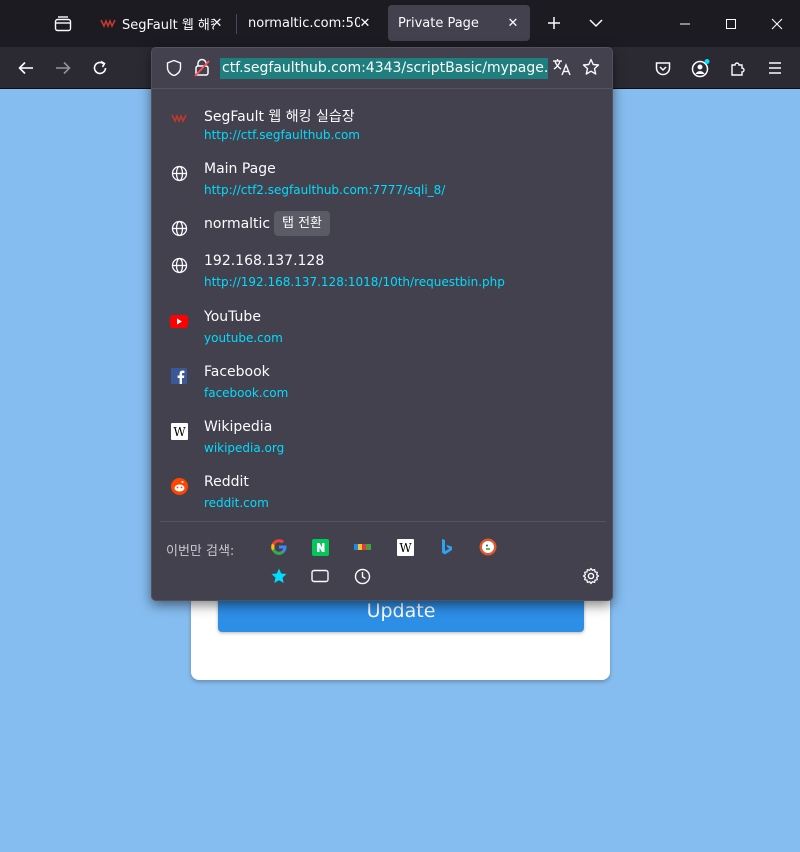 The image size is (800, 852). Describe the element at coordinates (236, 24) in the screenshot. I see `tab-separator` at that location.